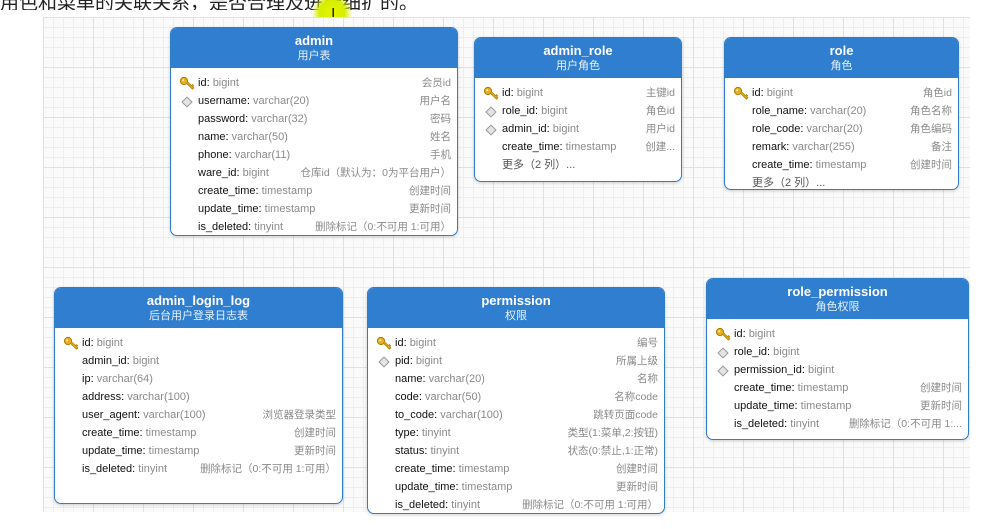 The image size is (993, 529). I want to click on entity-header: role_permission 角色权限, so click(837, 299).